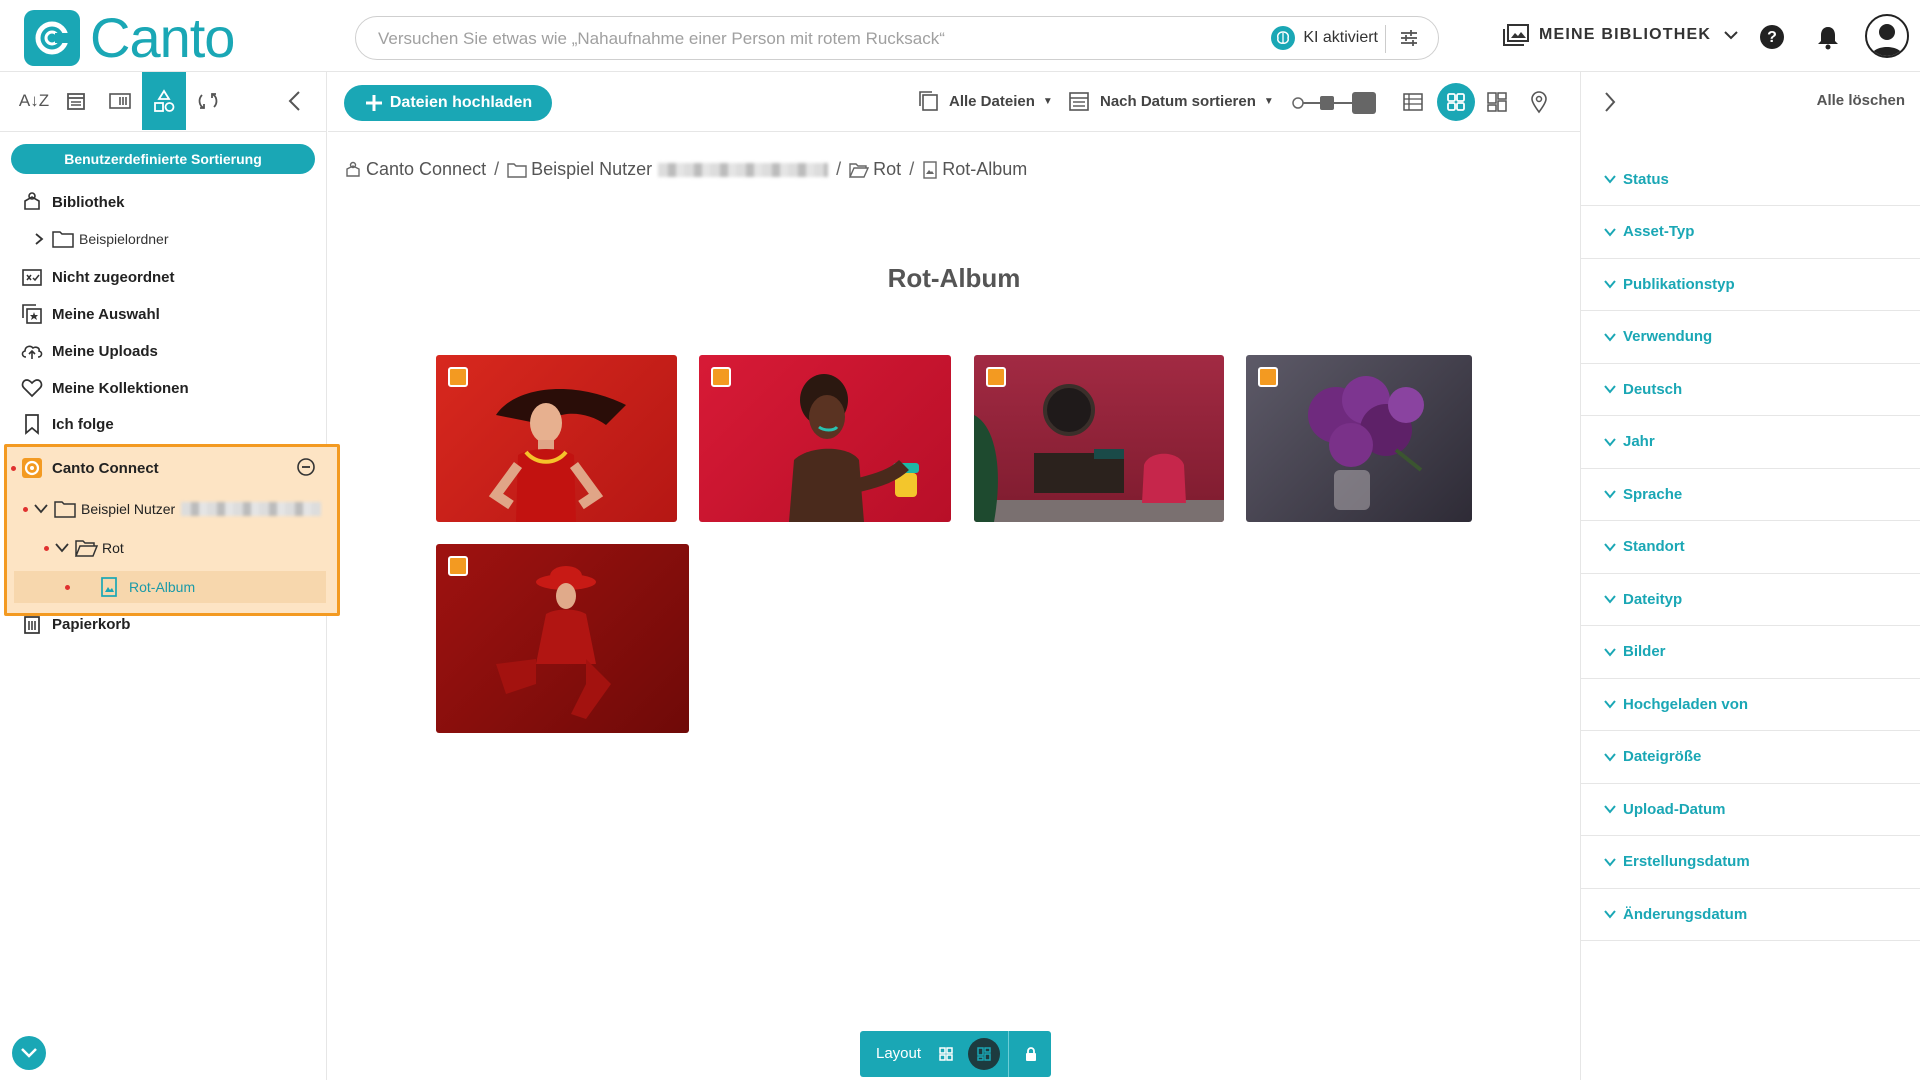  Describe the element at coordinates (1750, 809) in the screenshot. I see `facet-row: Upload-Datum` at that location.